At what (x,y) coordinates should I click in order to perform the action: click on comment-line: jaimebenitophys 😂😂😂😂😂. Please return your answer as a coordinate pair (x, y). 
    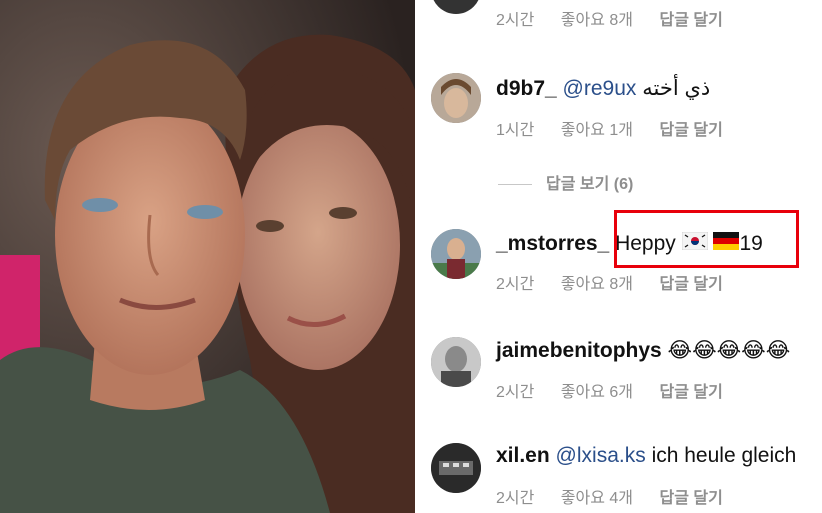
    Looking at the image, I should click on (643, 350).